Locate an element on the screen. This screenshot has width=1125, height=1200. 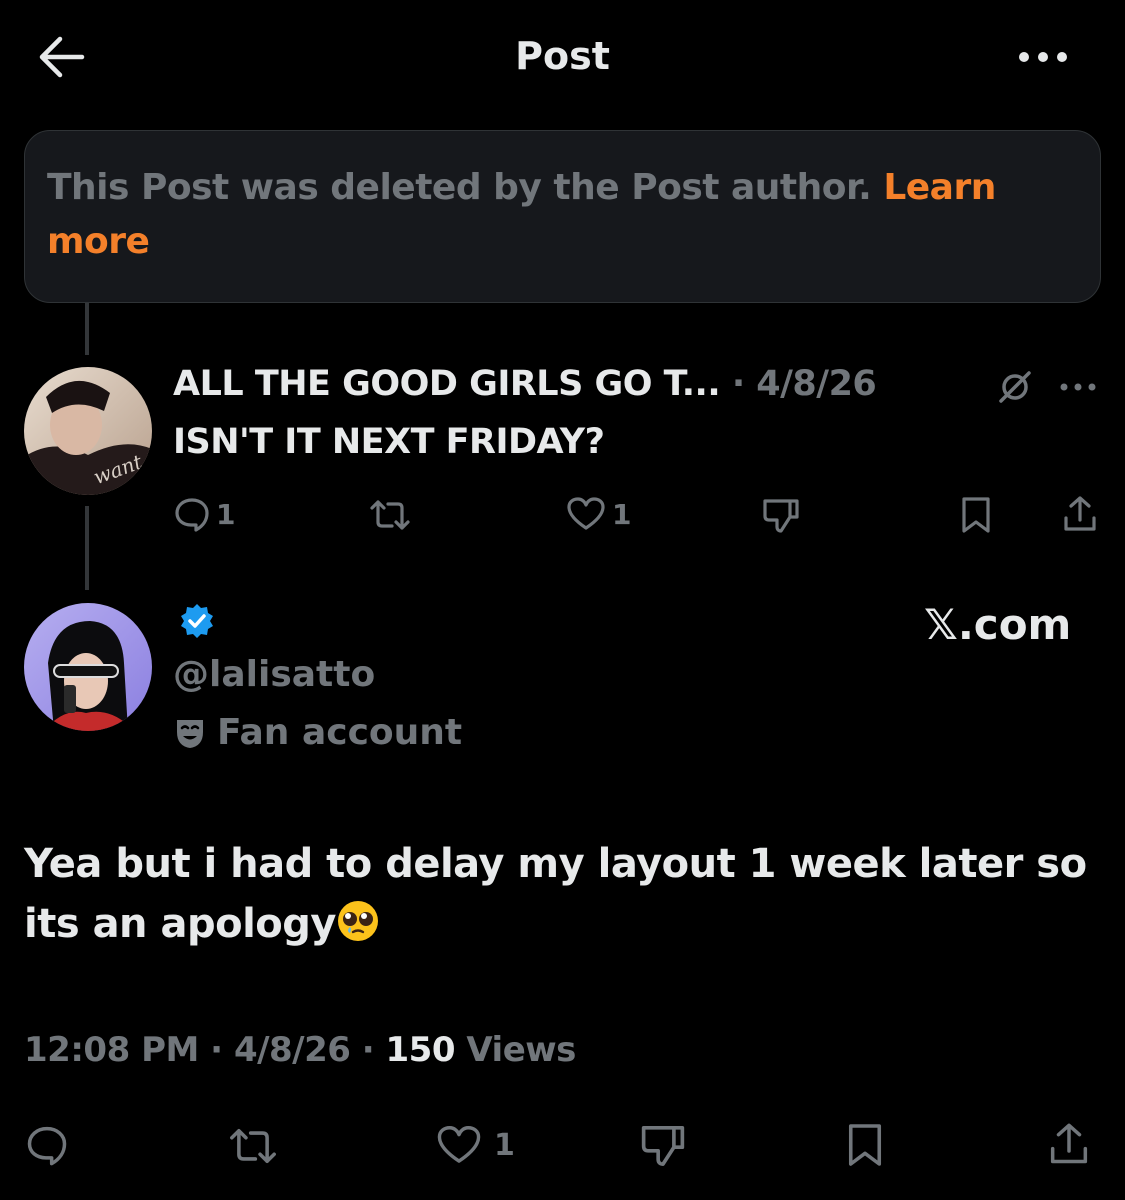
reply-more-button is located at coordinates (1078, 387).